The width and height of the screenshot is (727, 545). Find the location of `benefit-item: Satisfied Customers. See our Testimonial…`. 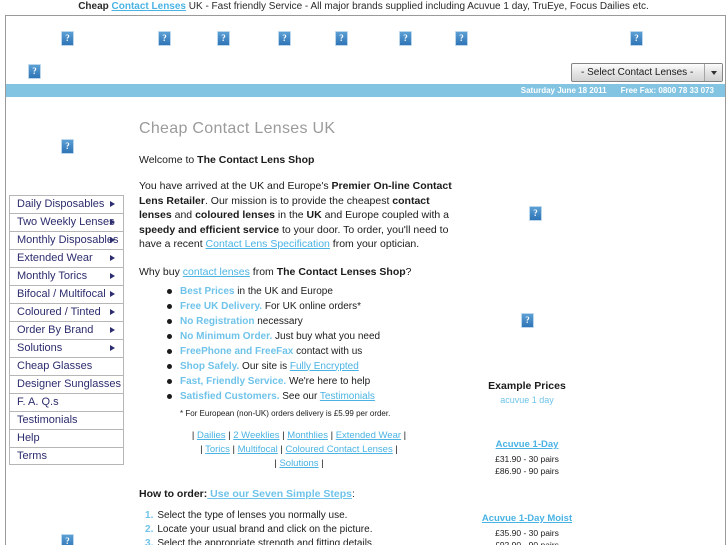

benefit-item: Satisfied Customers. See our Testimonial… is located at coordinates (313, 396).